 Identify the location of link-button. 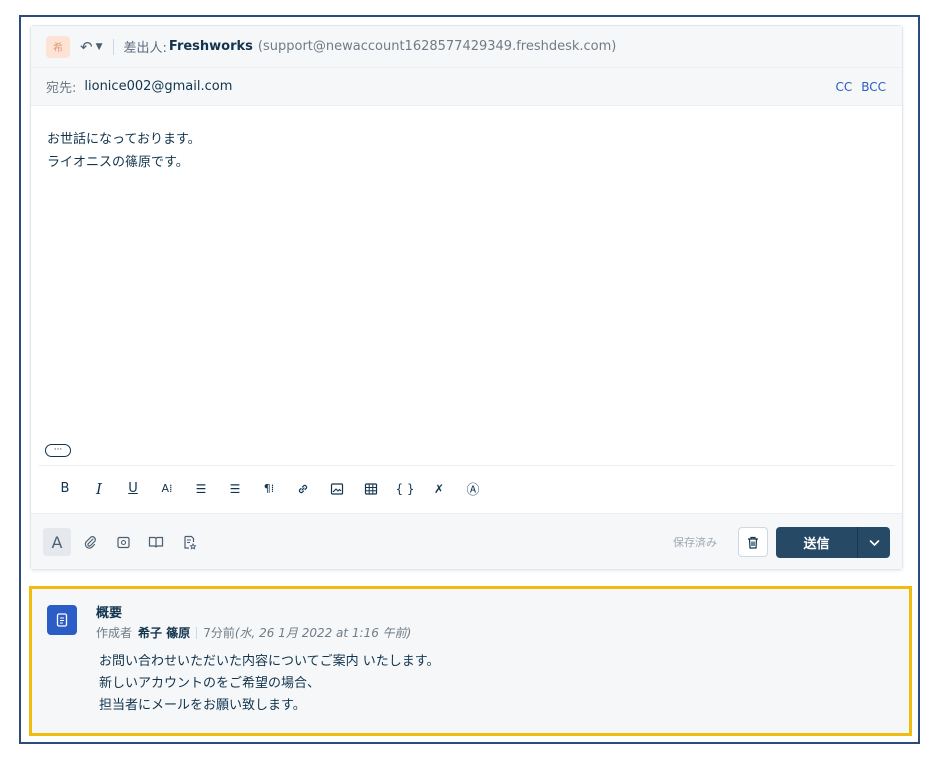
(303, 489).